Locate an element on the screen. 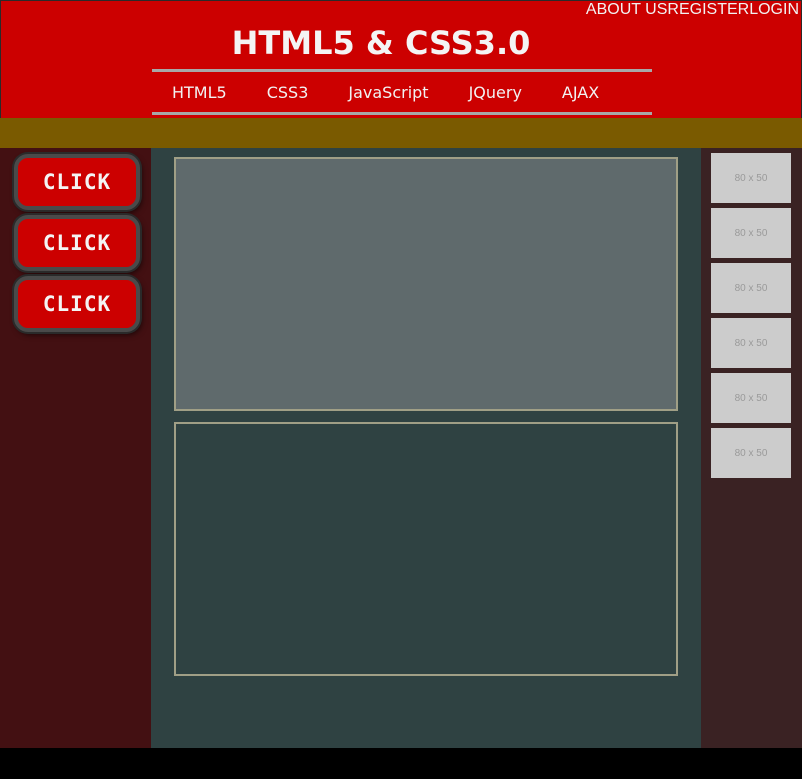  about-us-link: ABOUT US is located at coordinates (627, 11).